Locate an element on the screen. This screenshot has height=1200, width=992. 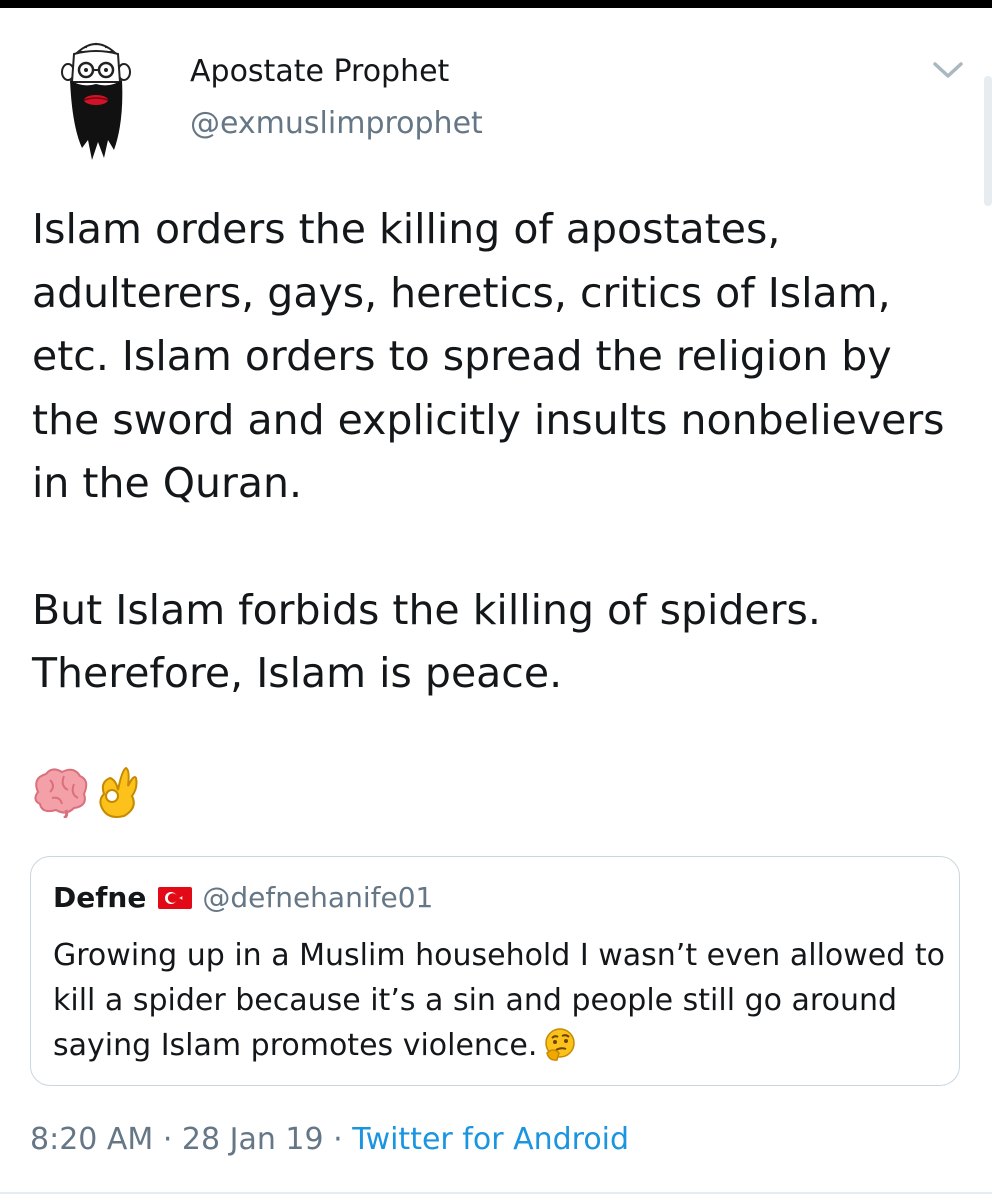
avatar is located at coordinates (96, 99).